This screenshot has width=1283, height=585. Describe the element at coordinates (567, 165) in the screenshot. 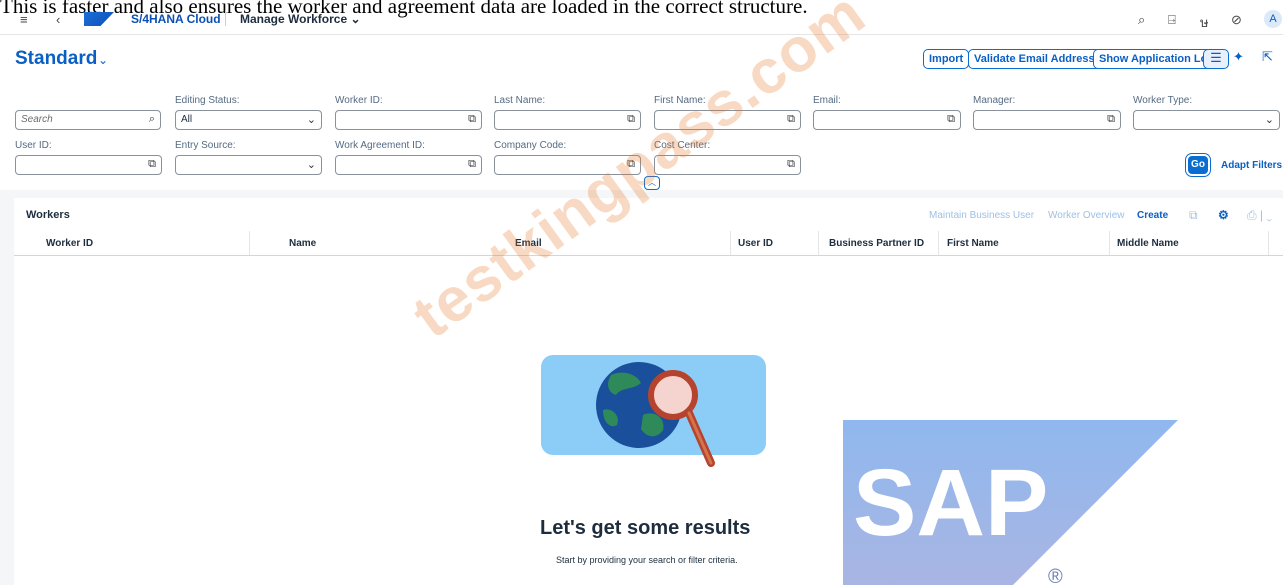

I see `company-code-input: ⧉` at that location.